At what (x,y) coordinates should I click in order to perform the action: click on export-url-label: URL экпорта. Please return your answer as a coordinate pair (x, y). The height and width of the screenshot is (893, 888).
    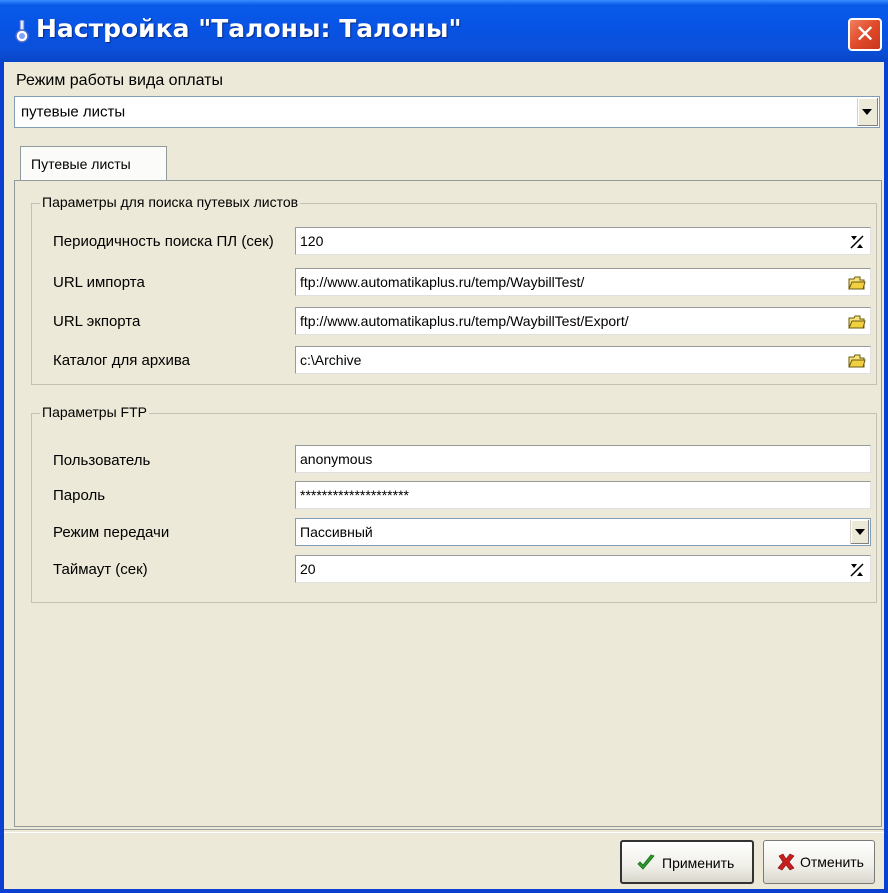
    Looking at the image, I should click on (97, 321).